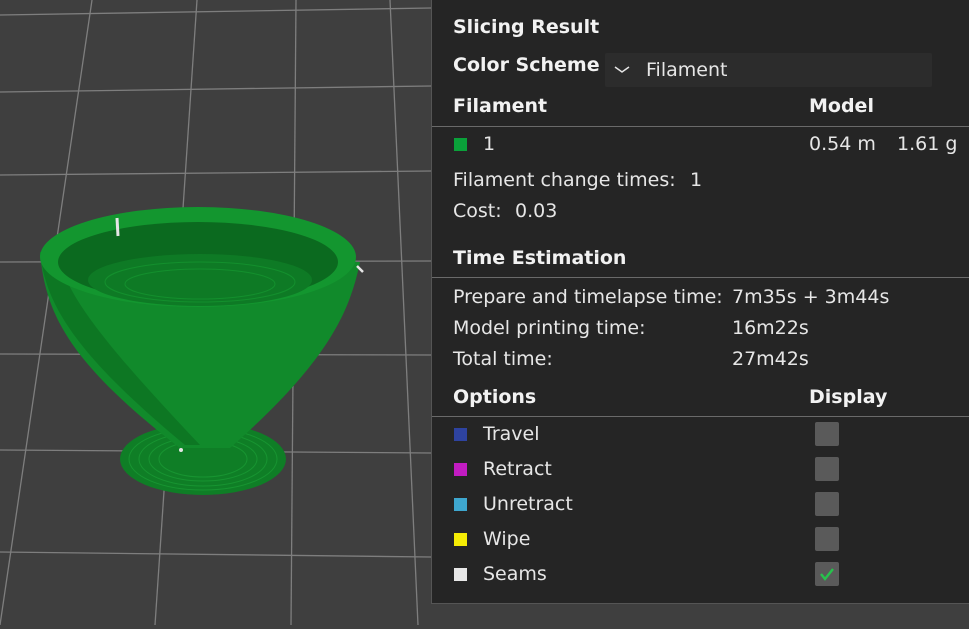 This screenshot has height=629, width=969. I want to click on option-label: Retract, so click(517, 469).